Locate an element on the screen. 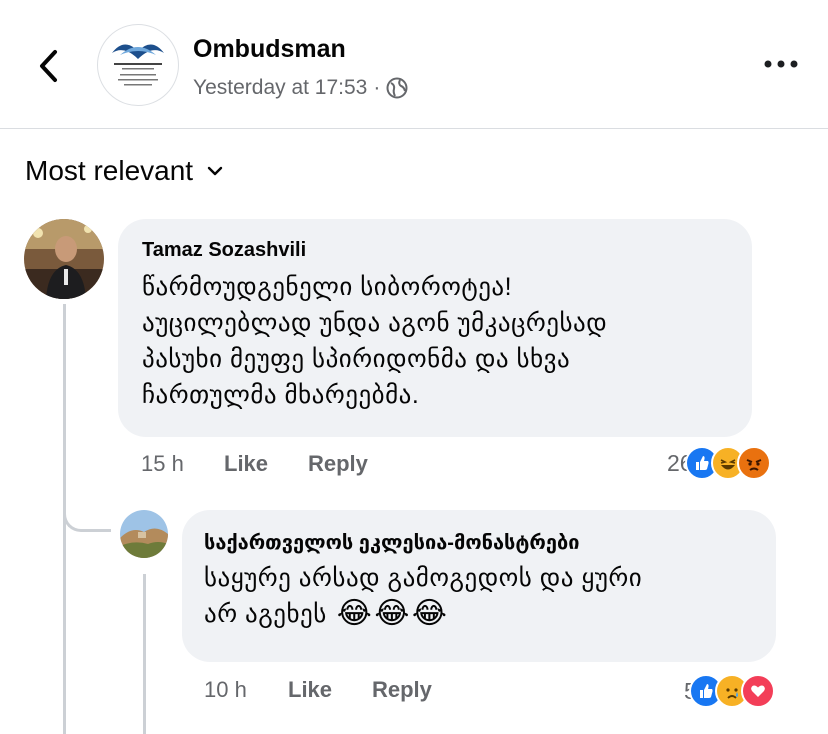 This screenshot has width=828, height=734. thread-line-connector is located at coordinates (87, 515).